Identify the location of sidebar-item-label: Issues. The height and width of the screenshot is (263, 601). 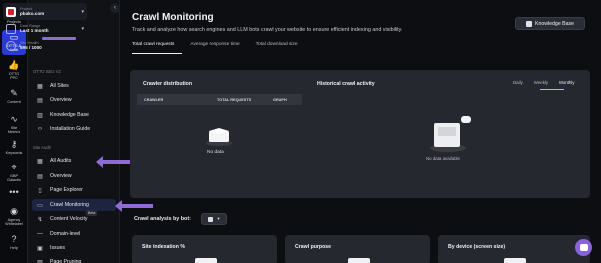
(57, 248).